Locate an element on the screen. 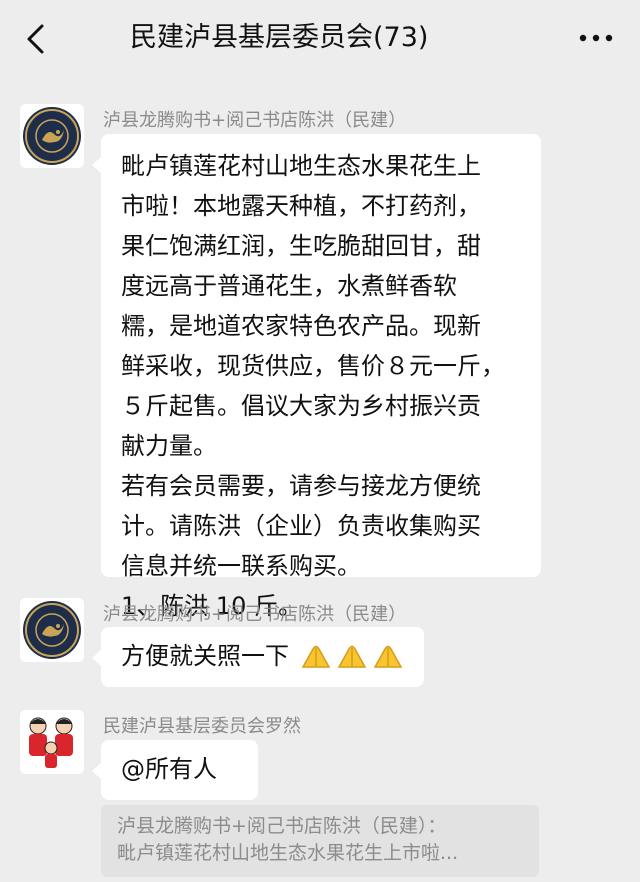  message-line: 毗卢镇莲花村山地生态水果花生上 is located at coordinates (301, 166).